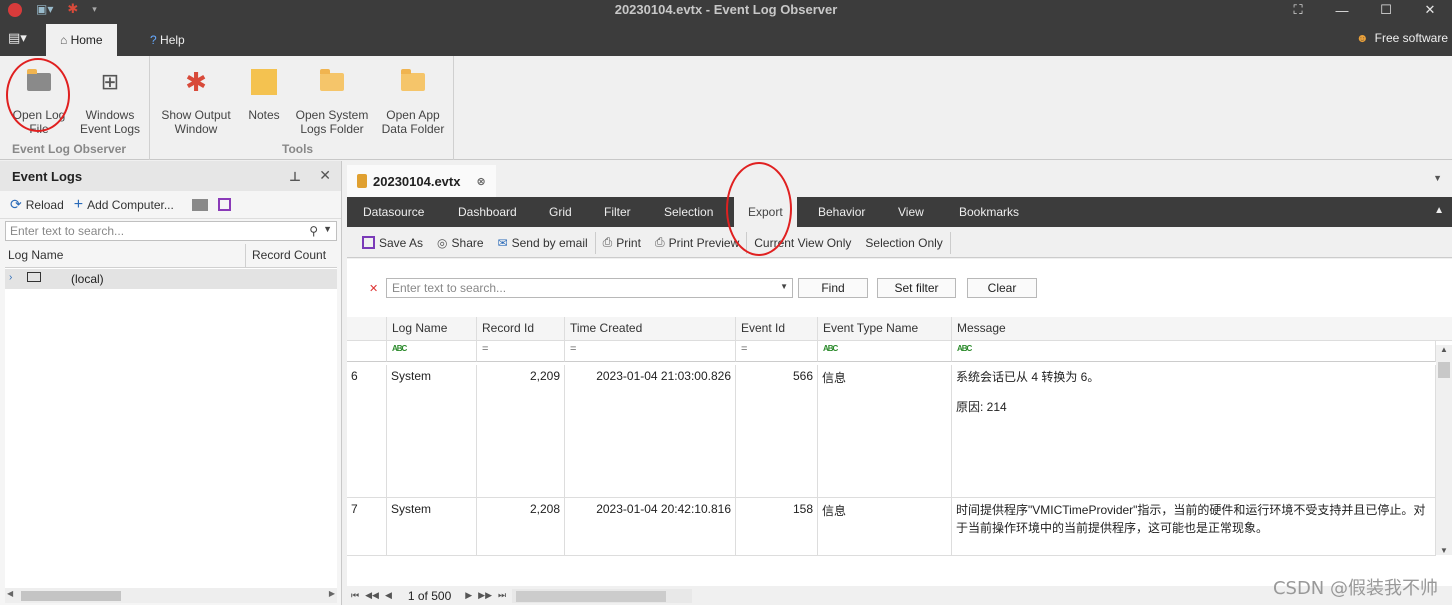 The width and height of the screenshot is (1452, 605). I want to click on list-item: › (local), so click(171, 279).